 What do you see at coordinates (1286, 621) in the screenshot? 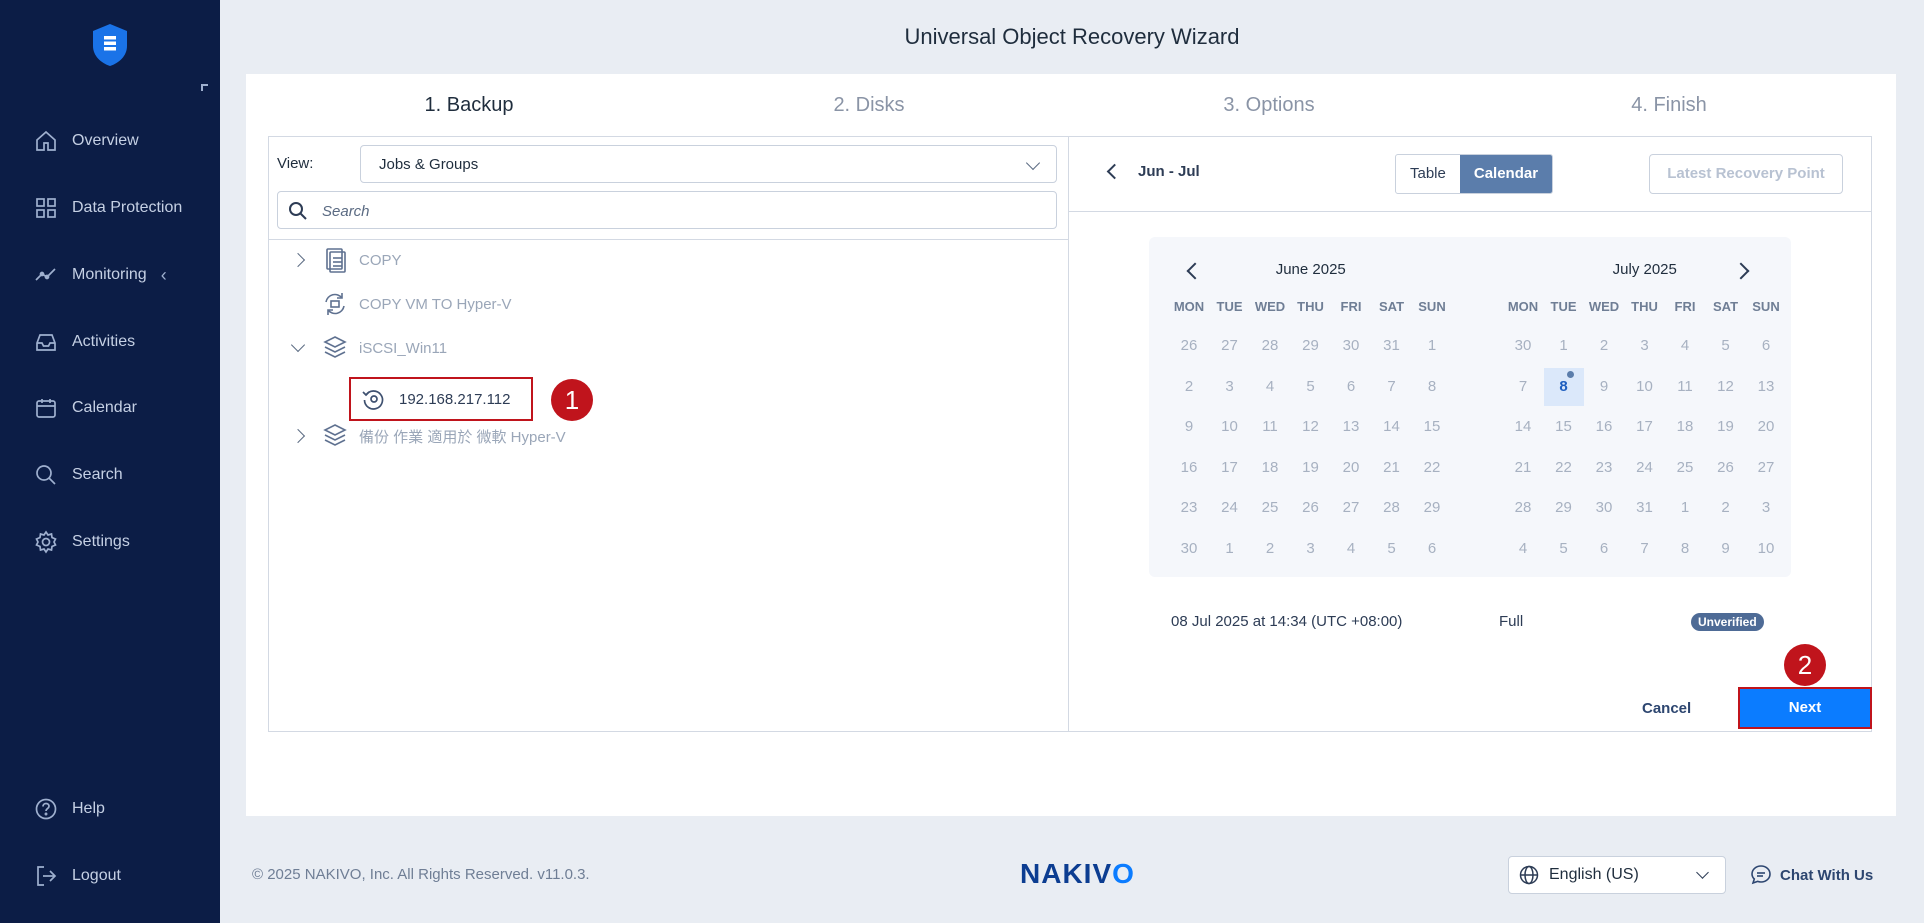
I see `recovery-point-date: 08 Jul 2025 at 14:34 (UTC +08:00)` at bounding box center [1286, 621].